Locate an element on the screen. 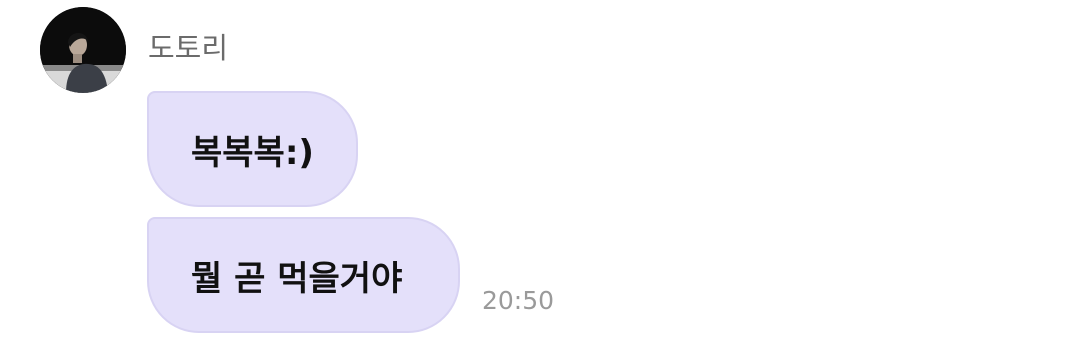 This screenshot has height=340, width=1080. sender-avatar is located at coordinates (83, 50).